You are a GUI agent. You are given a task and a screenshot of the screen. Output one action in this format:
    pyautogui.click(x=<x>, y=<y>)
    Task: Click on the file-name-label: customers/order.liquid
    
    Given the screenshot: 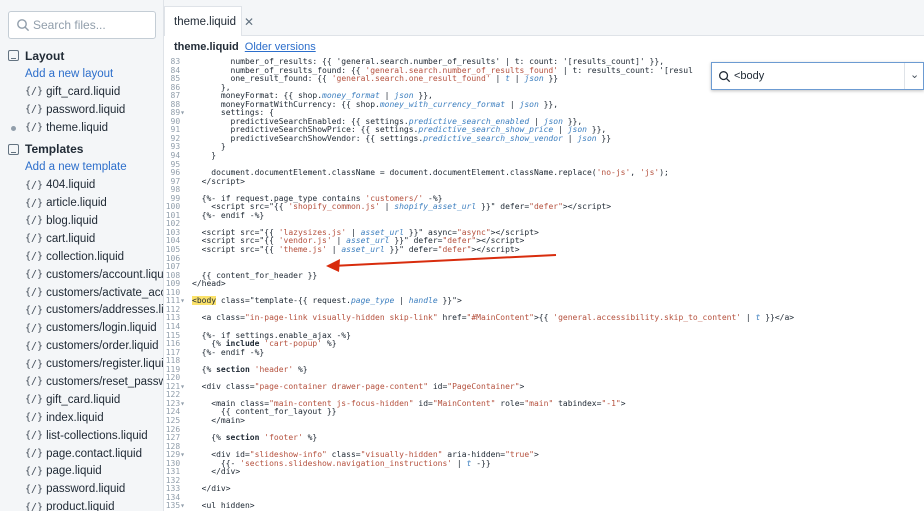 What is the action you would take?
    pyautogui.click(x=102, y=346)
    